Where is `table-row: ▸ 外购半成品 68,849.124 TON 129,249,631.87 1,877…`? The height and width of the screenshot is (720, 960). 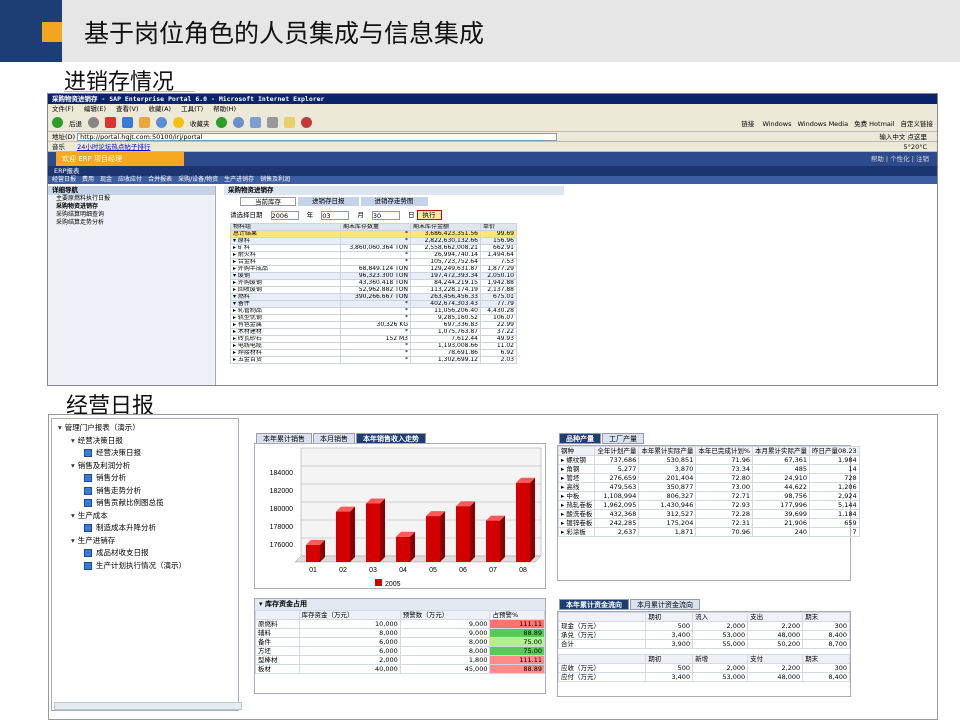
table-row: ▸ 外购半成品 68,849.124 TON 129,249,631.87 1,877… is located at coordinates (373, 269).